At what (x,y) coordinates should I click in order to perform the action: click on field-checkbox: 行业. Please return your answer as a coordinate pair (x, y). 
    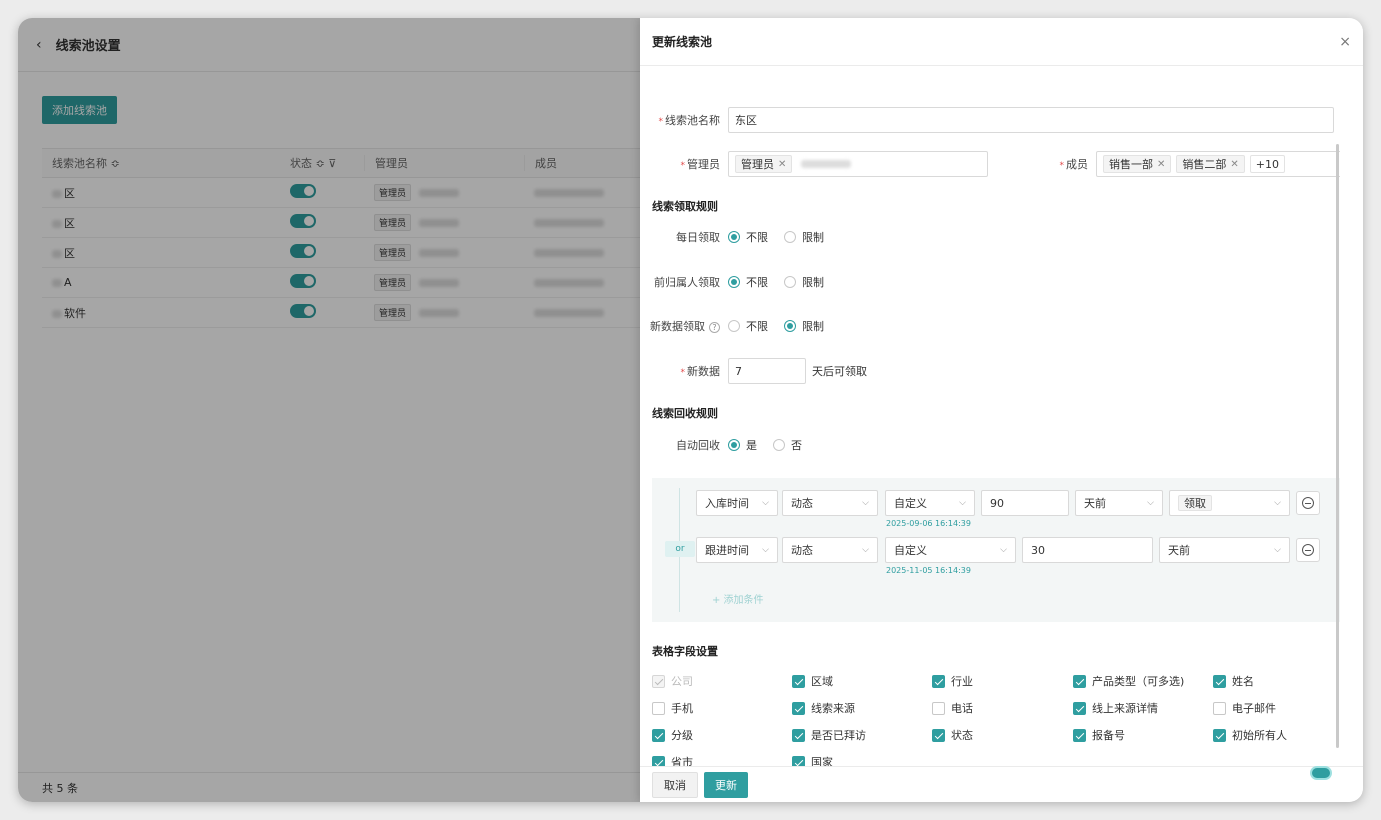
    Looking at the image, I should click on (952, 681).